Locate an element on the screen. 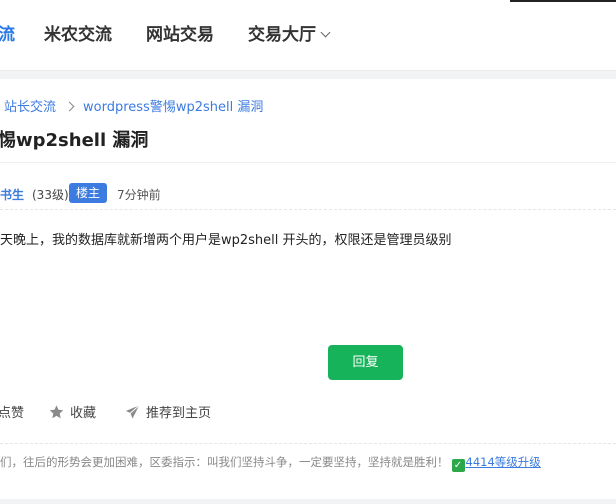 The image size is (616, 504). favorite-button: 收藏 is located at coordinates (72, 411).